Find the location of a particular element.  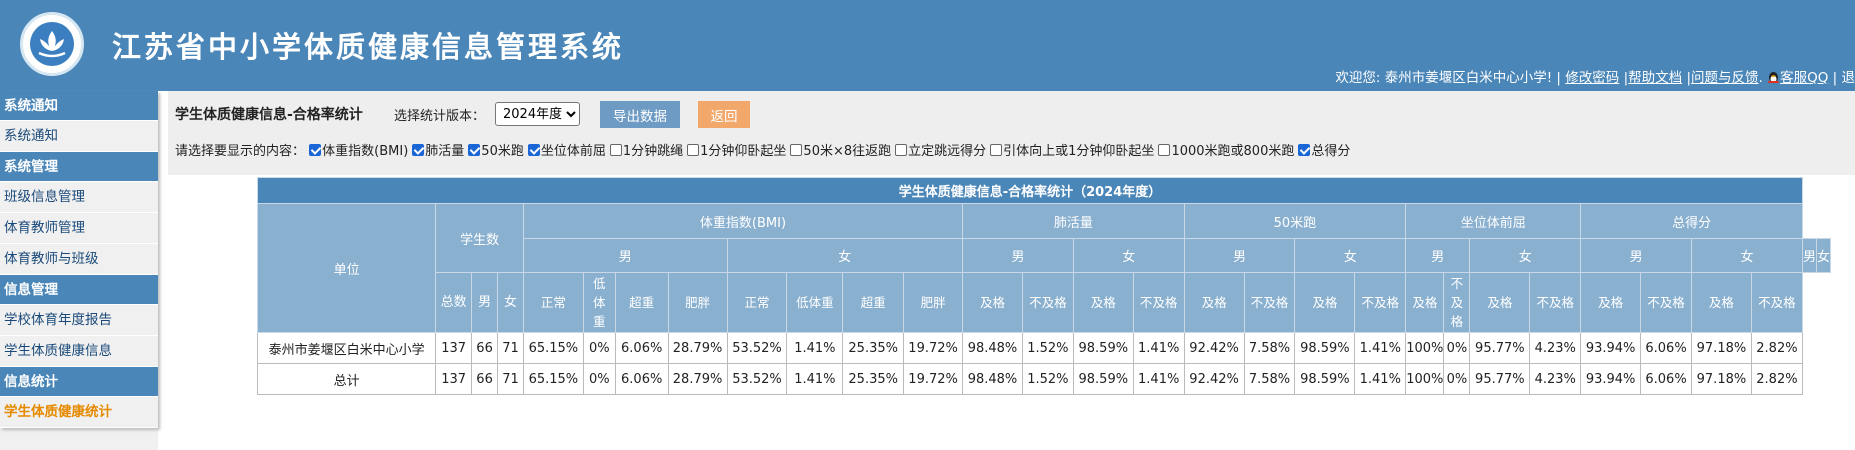

students-header: 学生数 is located at coordinates (479, 238).